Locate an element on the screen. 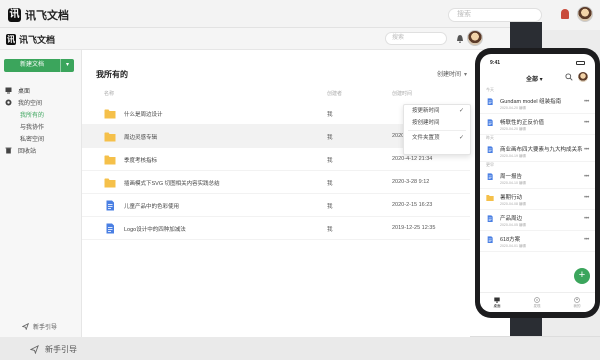 This screenshot has height=360, width=600. compass-icon is located at coordinates (537, 300).